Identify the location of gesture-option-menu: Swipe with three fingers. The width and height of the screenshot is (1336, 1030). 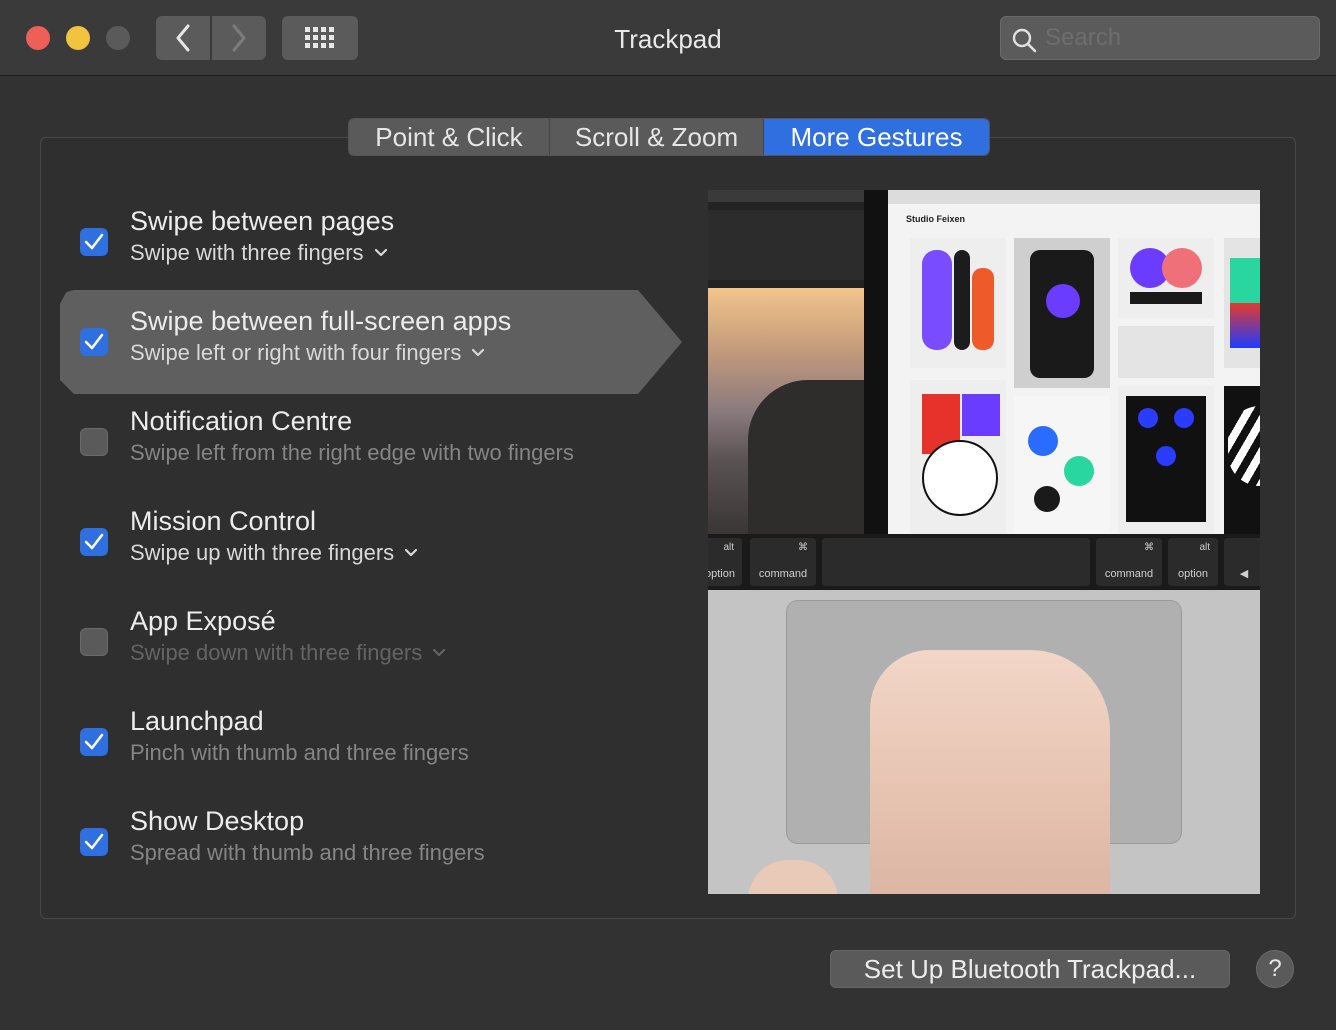
(259, 253).